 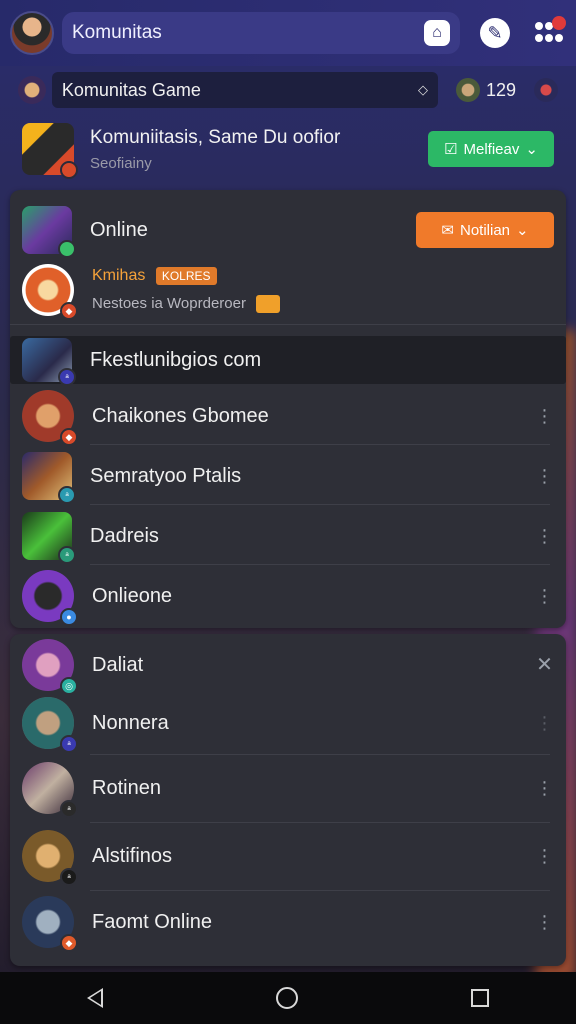 What do you see at coordinates (288, 361) in the screenshot?
I see `list-item: ᵃ Fkestlunibgios com` at bounding box center [288, 361].